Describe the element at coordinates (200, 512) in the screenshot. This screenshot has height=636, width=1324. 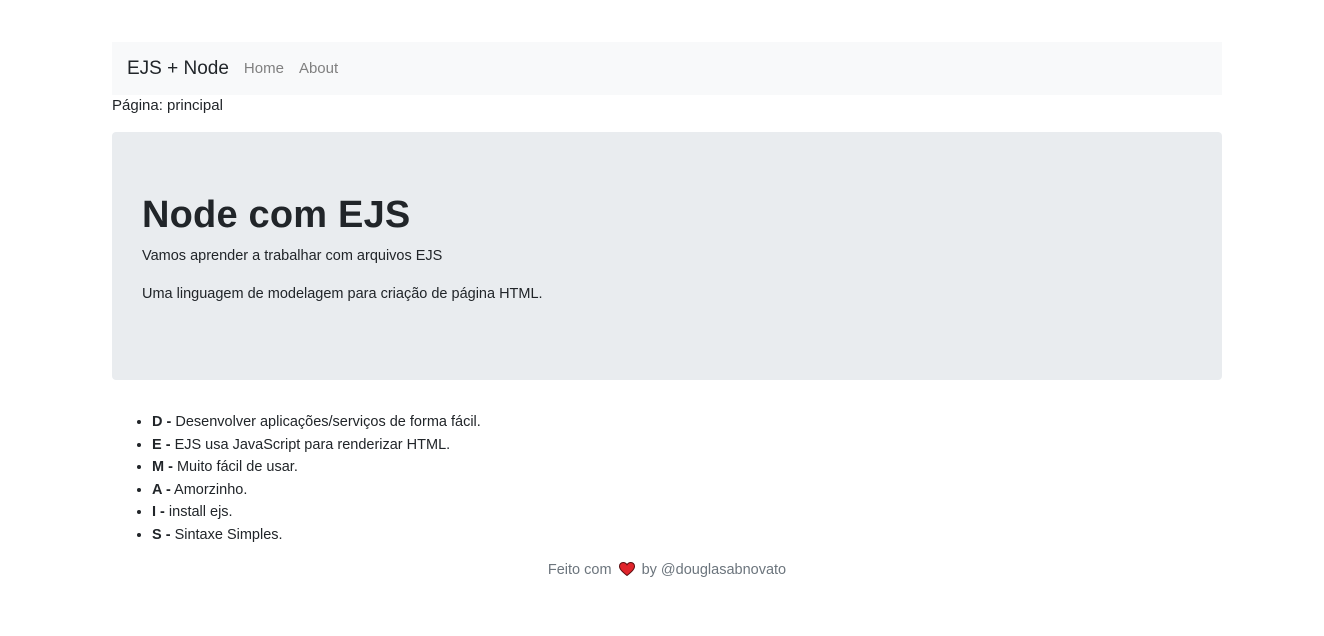
I see `list-item-text: install ejs.` at that location.